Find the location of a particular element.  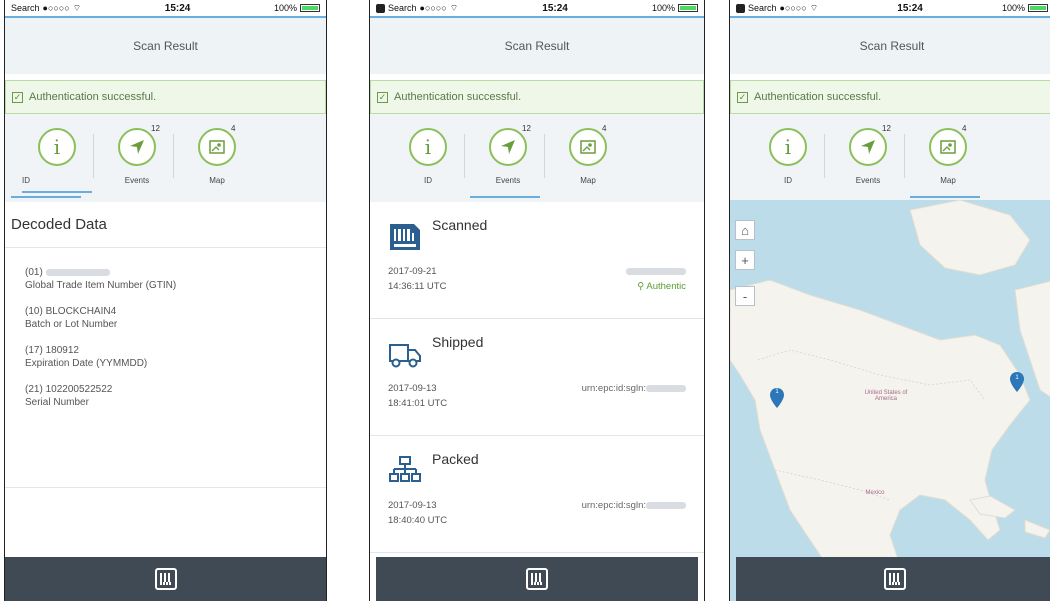

list-item: (10) BLOCKCHAIN4 Batch or Lot Number is located at coordinates (165, 318).